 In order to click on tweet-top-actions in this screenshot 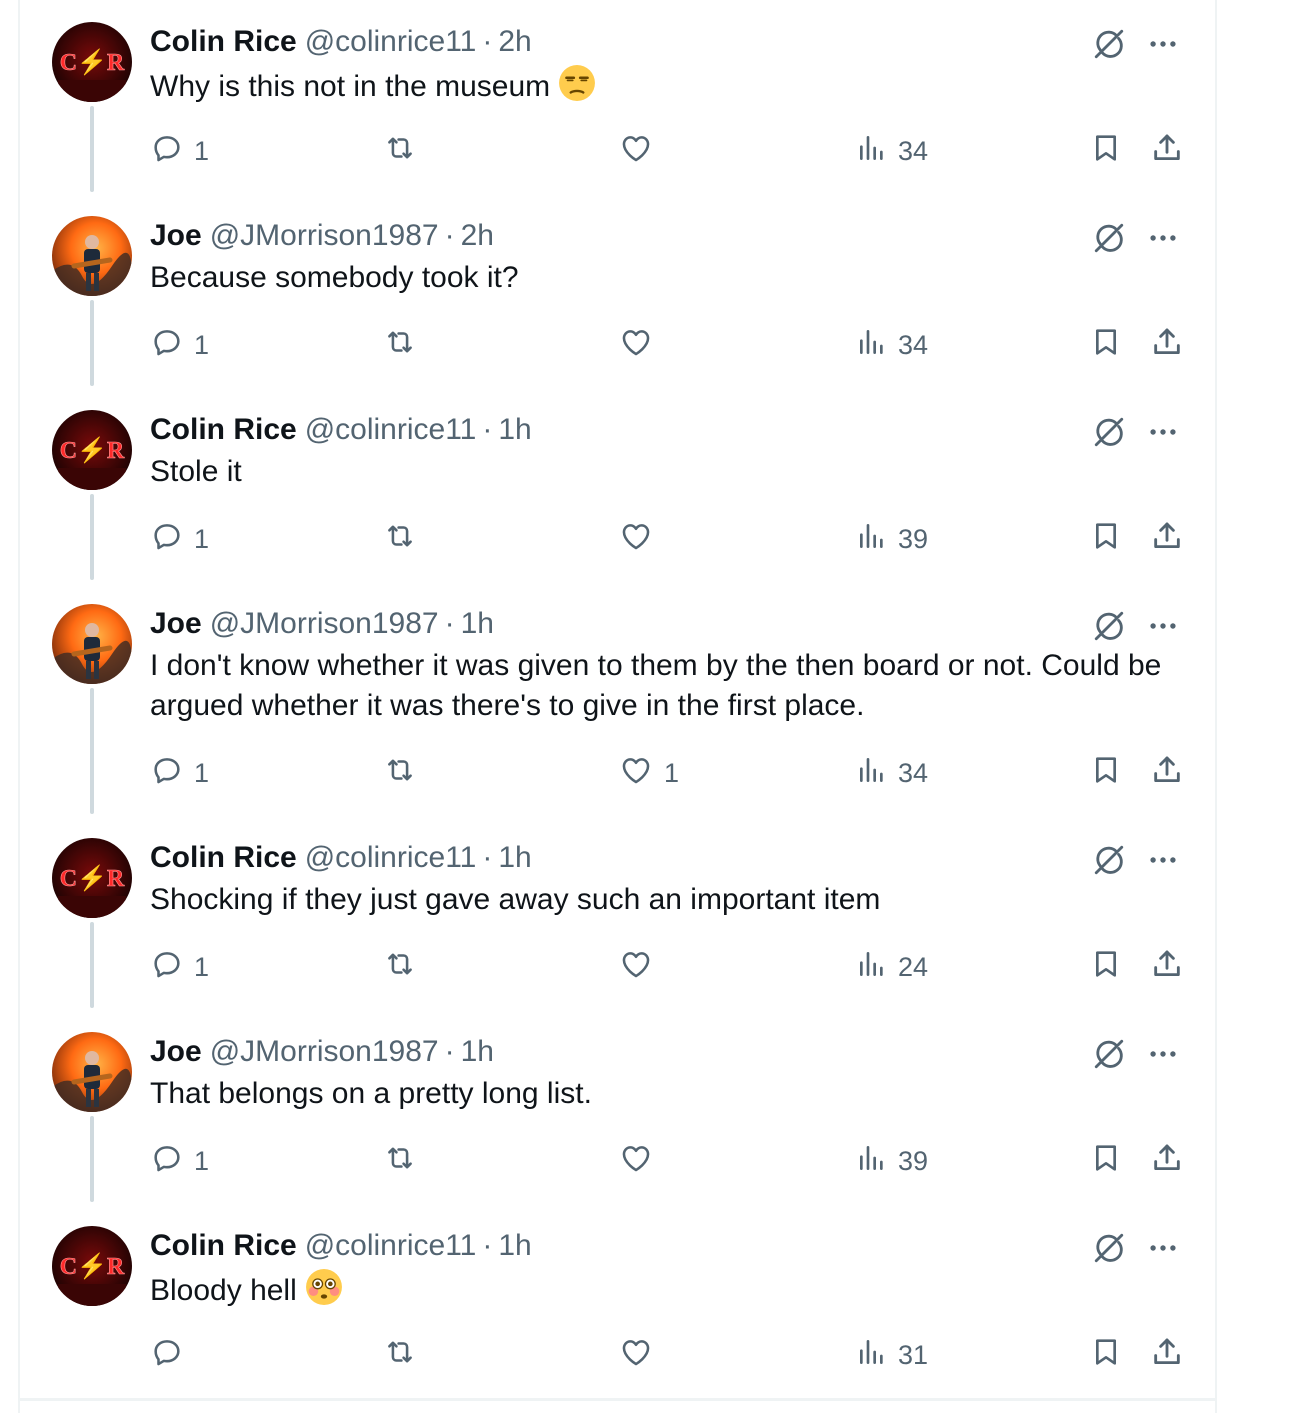, I will do `click(1136, 44)`.